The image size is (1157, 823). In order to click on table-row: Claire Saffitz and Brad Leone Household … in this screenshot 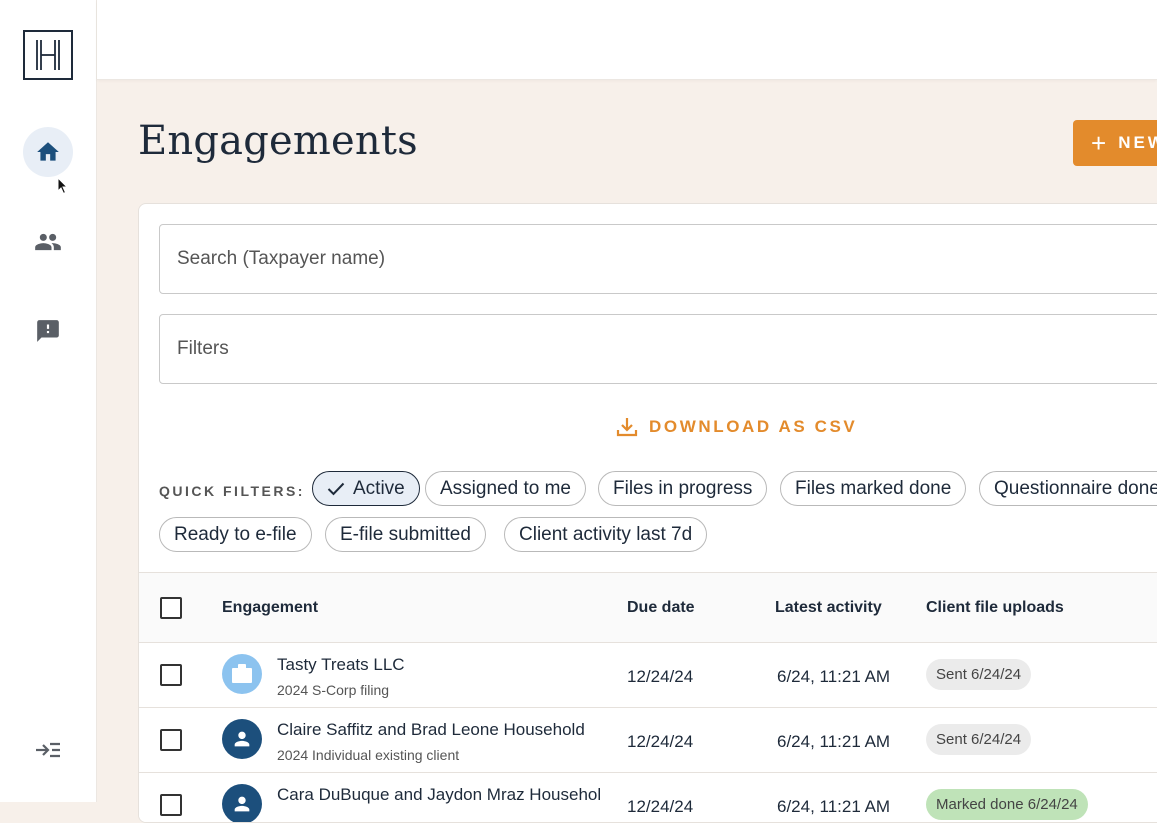, I will do `click(648, 740)`.